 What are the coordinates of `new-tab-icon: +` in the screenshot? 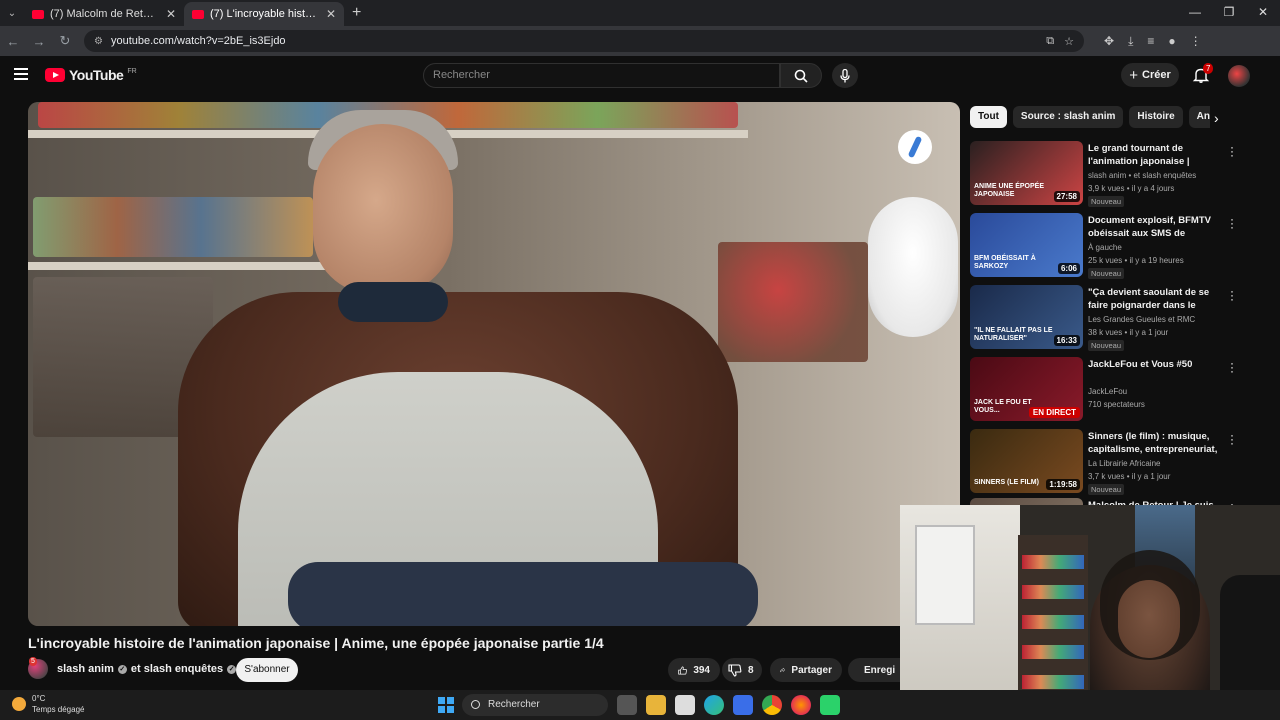 It's located at (356, 13).